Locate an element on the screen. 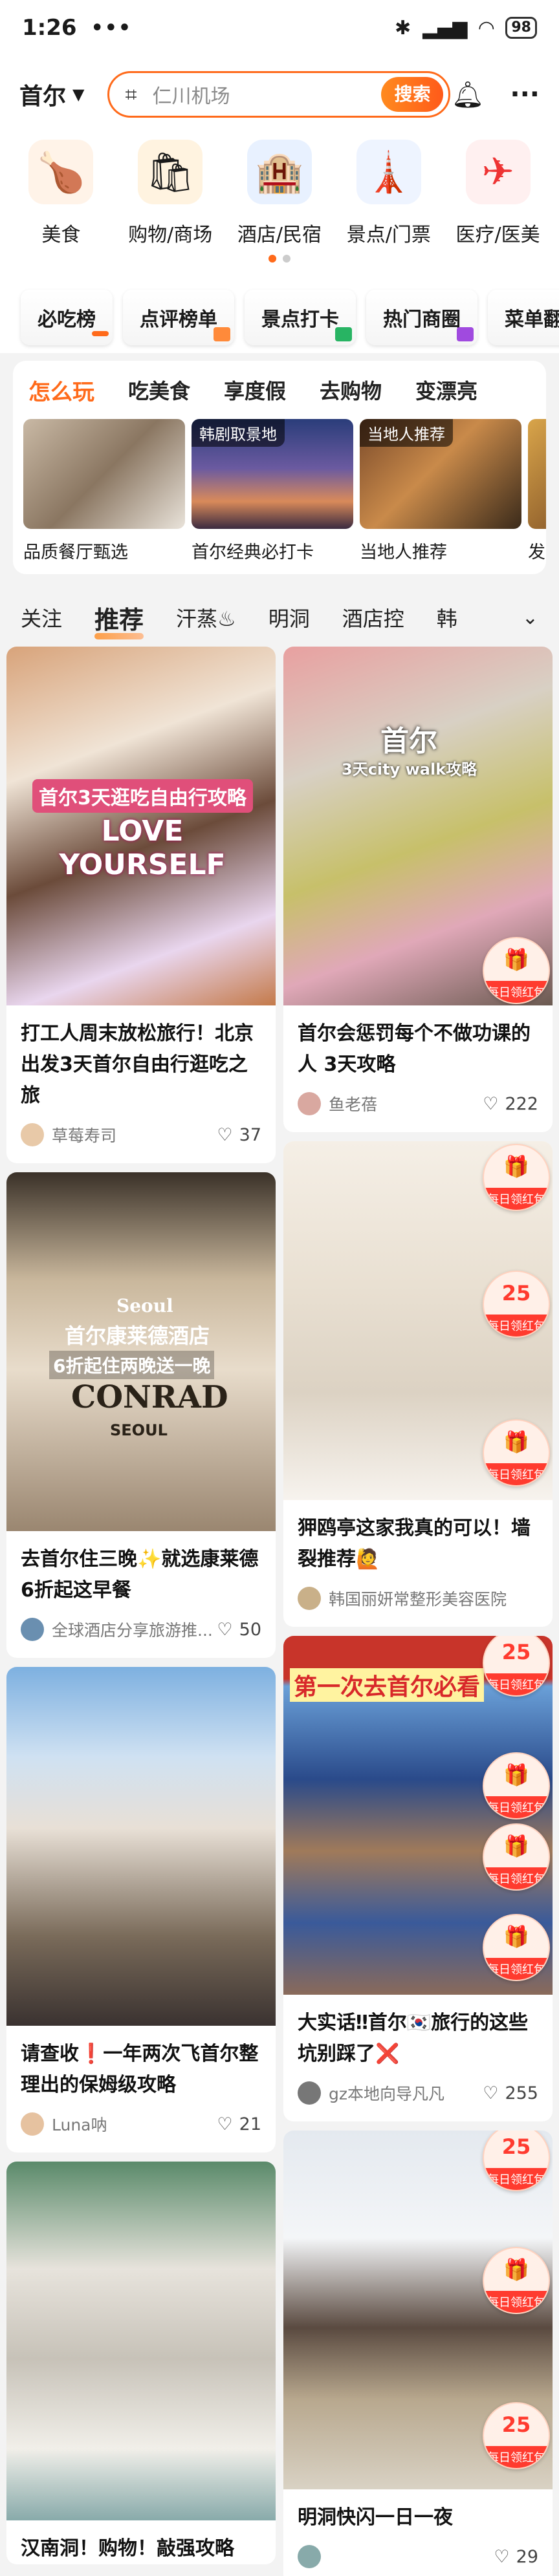 This screenshot has width=559, height=2576. like-count: 29 is located at coordinates (527, 2556).